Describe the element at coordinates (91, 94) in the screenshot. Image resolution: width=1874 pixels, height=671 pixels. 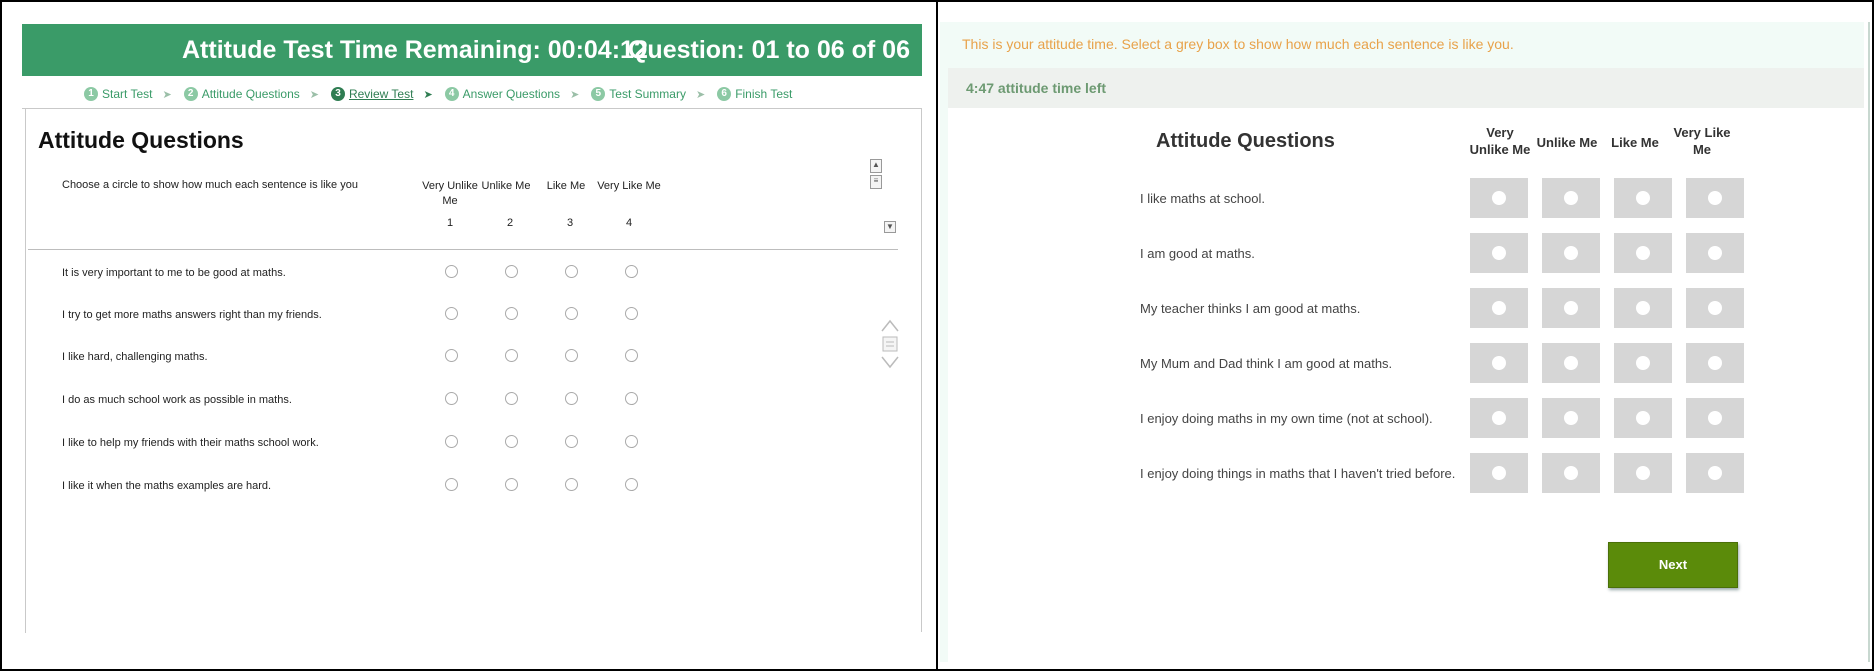
I see `step-number: 1` at that location.